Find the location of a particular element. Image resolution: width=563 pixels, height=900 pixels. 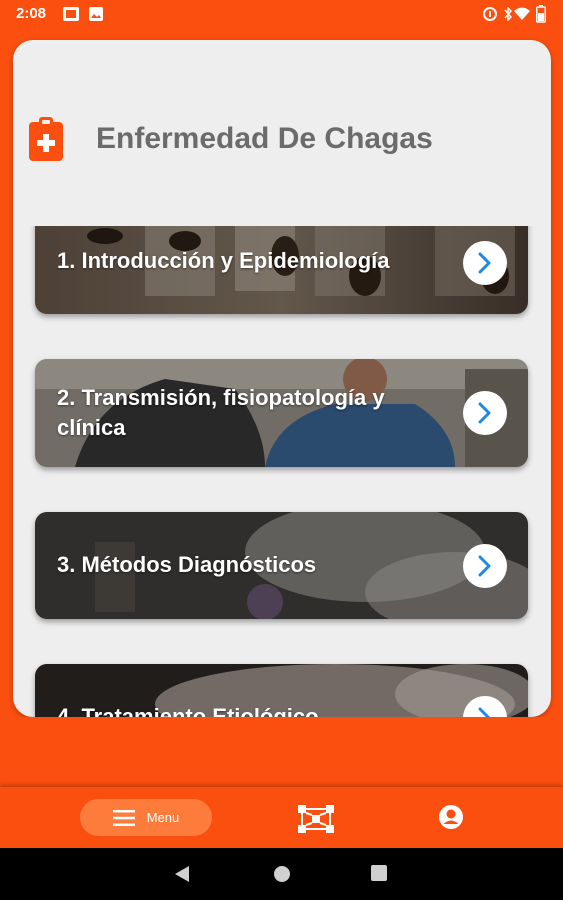

page-title: Enfermedad De Chagas is located at coordinates (264, 138).